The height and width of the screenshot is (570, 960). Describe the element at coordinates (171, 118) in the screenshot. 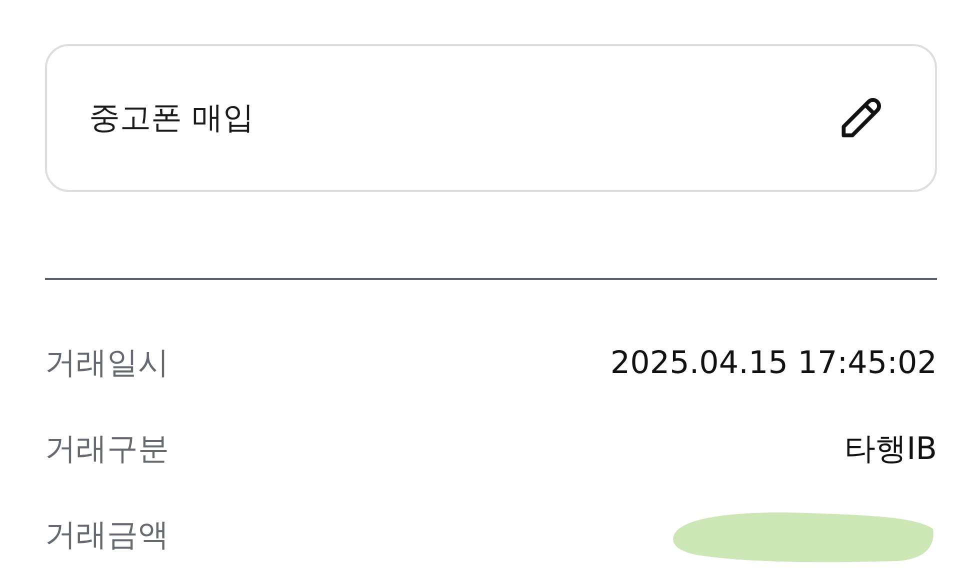

I see `memo-title: 중고폰 매입` at that location.